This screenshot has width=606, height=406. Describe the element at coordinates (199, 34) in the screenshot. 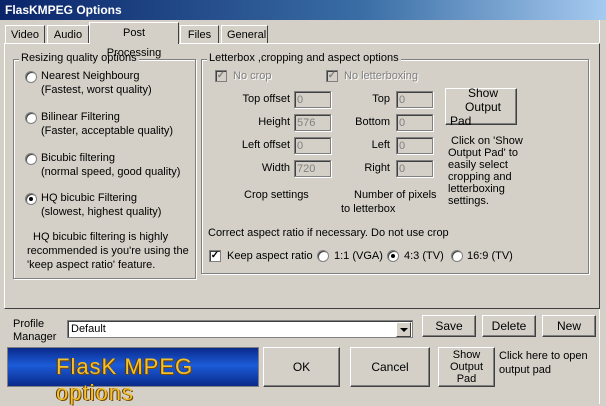

I see `tab-files: Files` at that location.